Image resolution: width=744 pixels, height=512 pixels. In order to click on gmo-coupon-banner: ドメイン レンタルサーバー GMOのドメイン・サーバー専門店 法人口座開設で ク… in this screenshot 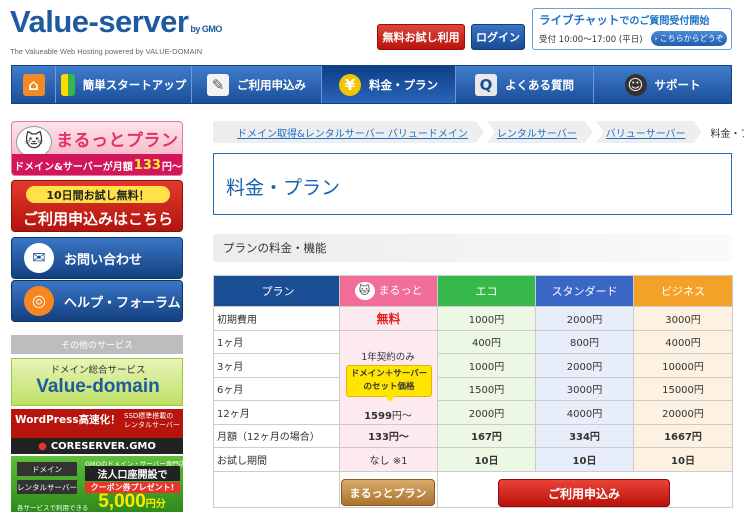, I will do `click(97, 484)`.